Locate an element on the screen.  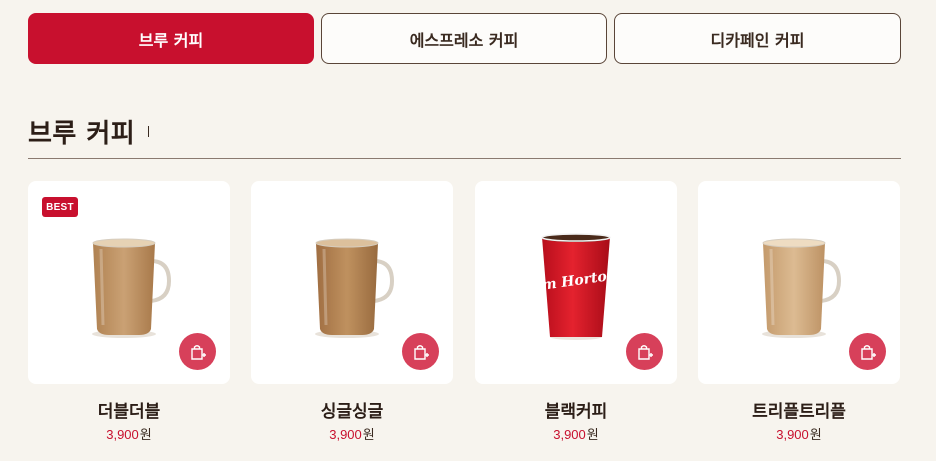
tab-decaf-coffee: 디카페인 커피 is located at coordinates (757, 38).